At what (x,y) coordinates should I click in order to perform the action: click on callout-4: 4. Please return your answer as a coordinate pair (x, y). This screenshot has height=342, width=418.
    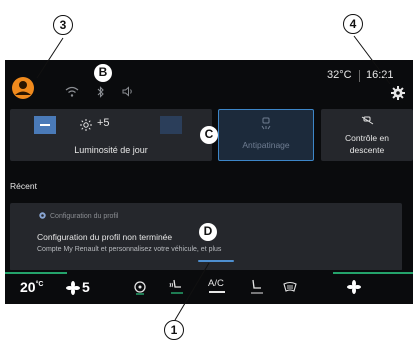
    Looking at the image, I should click on (353, 24).